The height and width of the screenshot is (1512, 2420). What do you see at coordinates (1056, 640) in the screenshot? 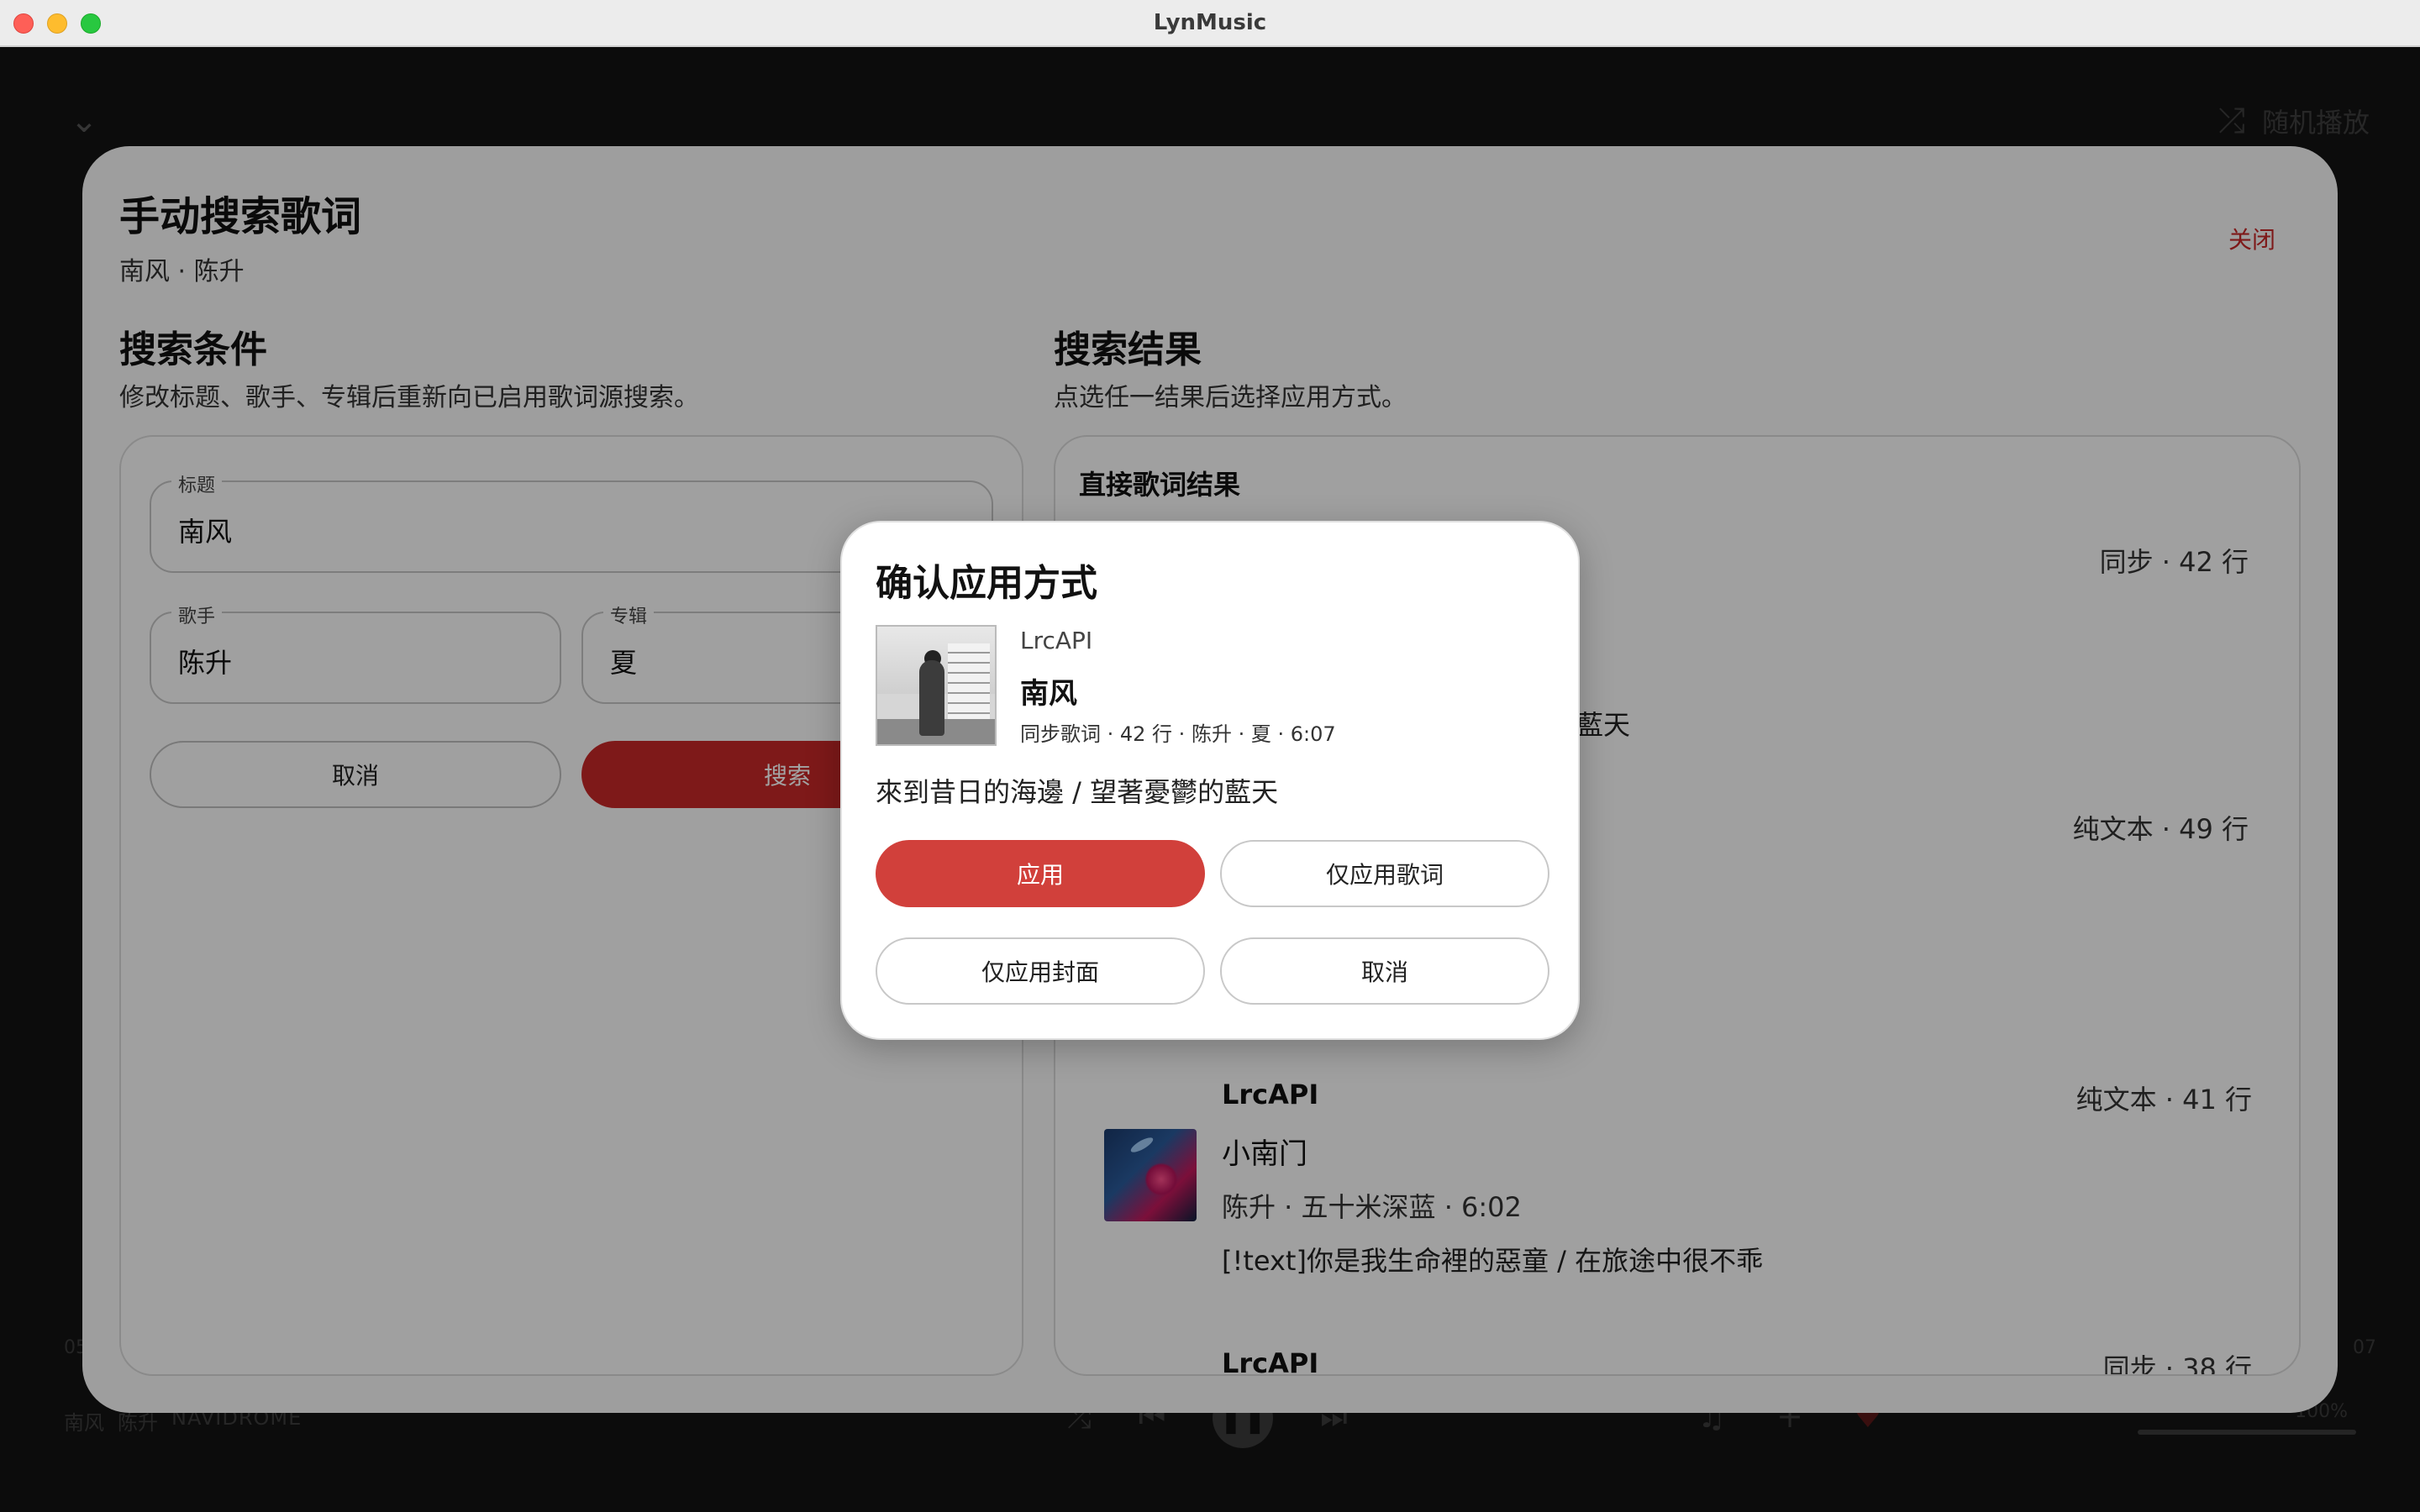
I see `dialog-source: LrcAPI` at bounding box center [1056, 640].